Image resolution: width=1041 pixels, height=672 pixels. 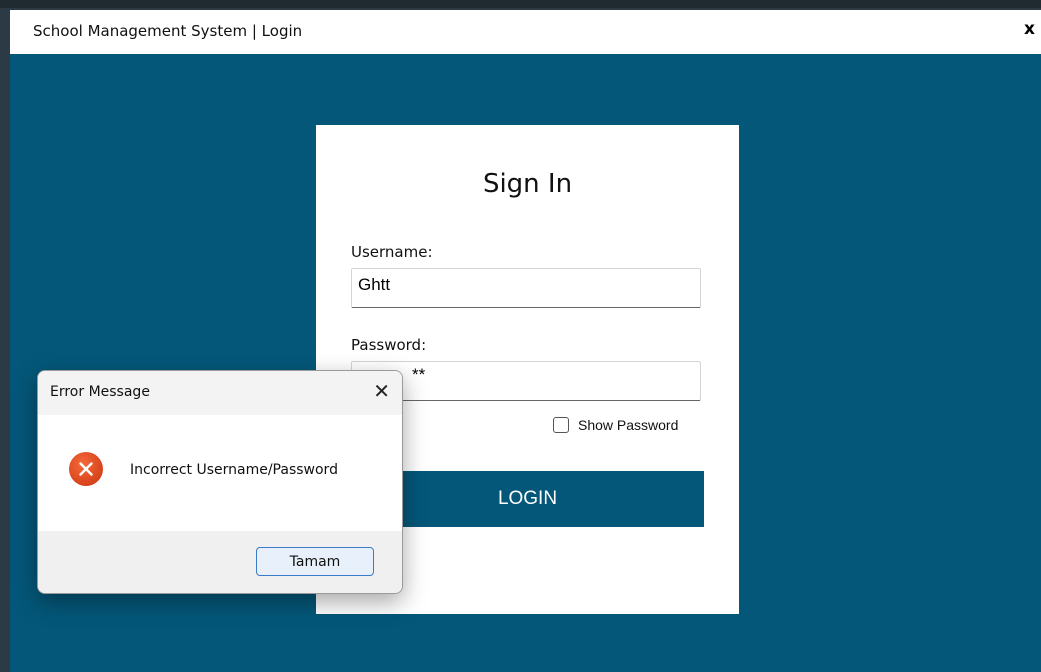 I want to click on dialog-title: Error Message, so click(x=100, y=392).